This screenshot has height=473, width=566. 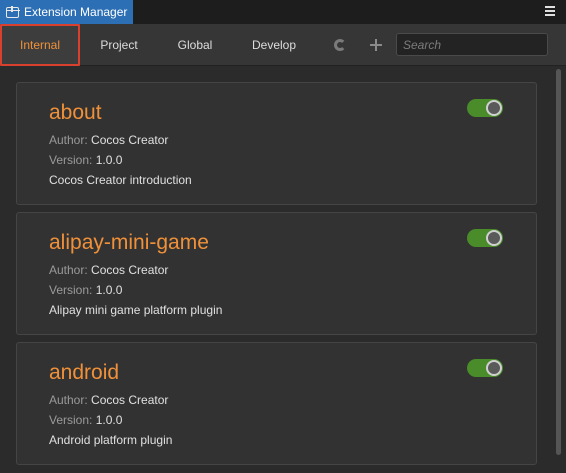 I want to click on title-bar: Extension Manager, so click(x=283, y=12).